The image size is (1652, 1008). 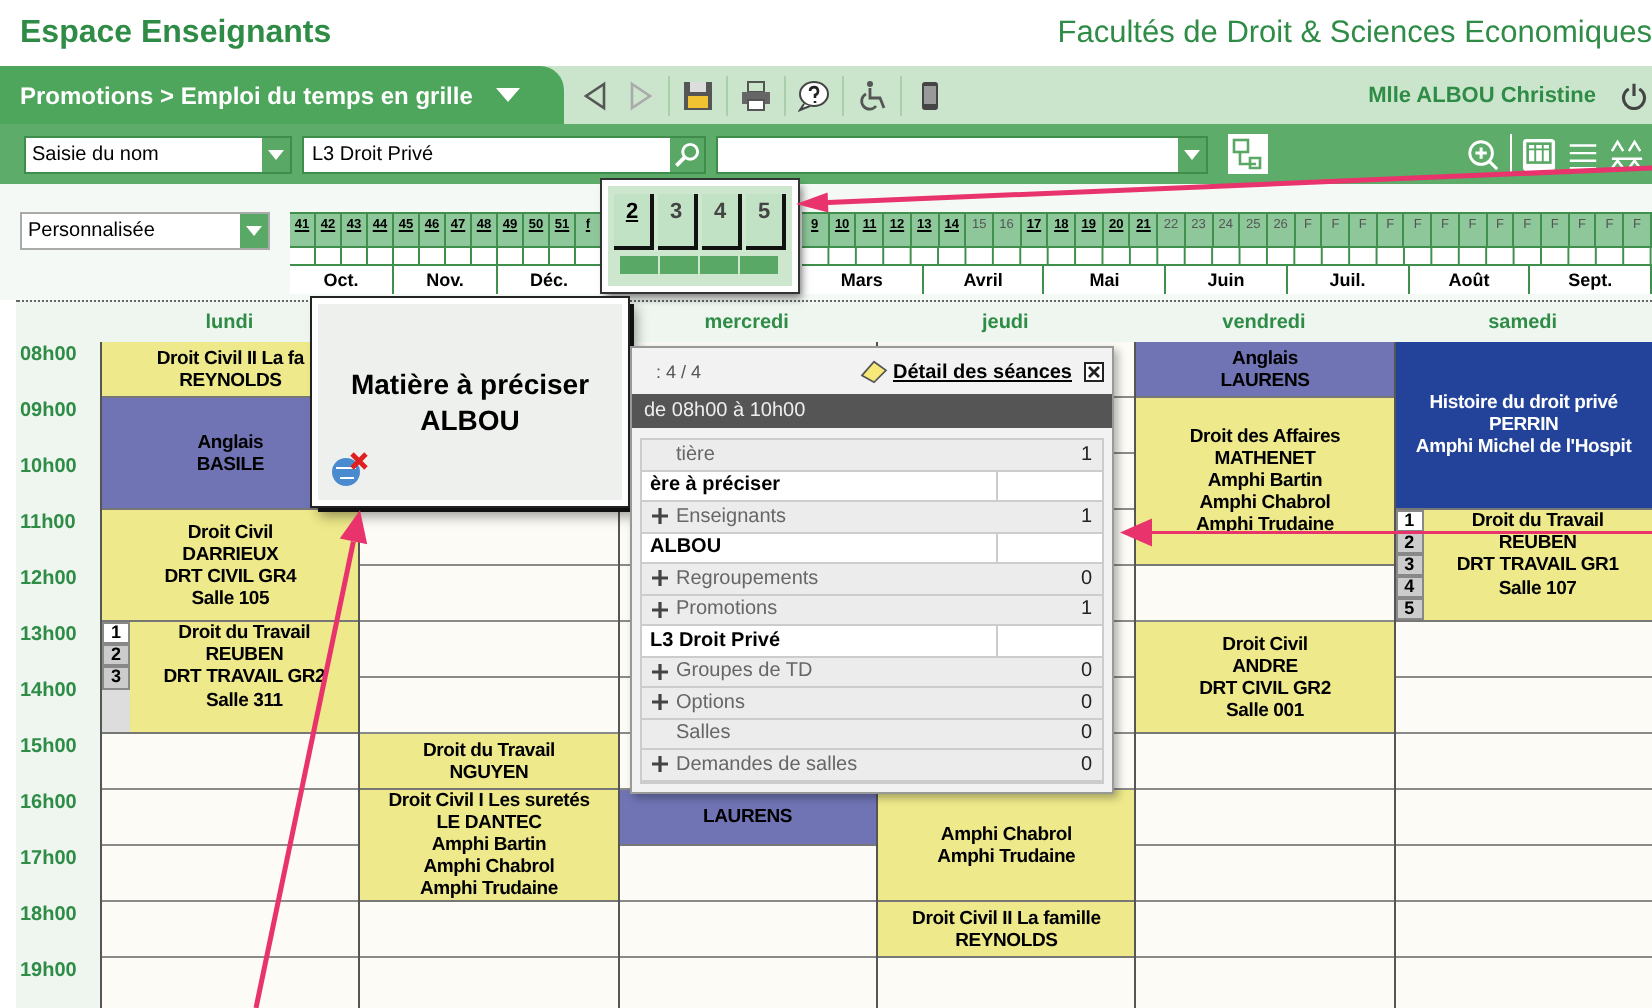 I want to click on week-cell: 3, so click(x=678, y=222).